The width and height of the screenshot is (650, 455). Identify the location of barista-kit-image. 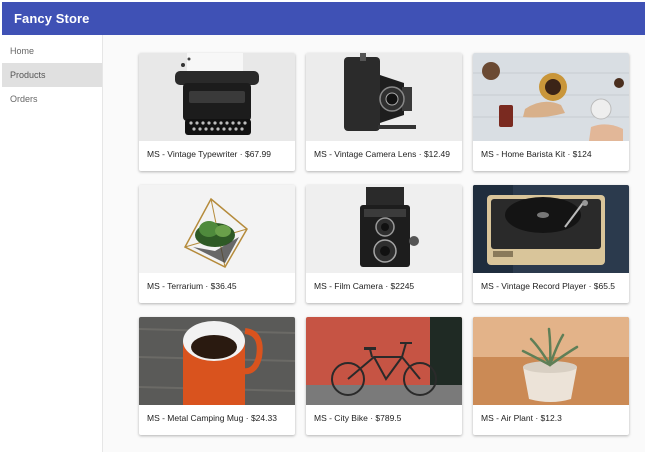
(551, 97).